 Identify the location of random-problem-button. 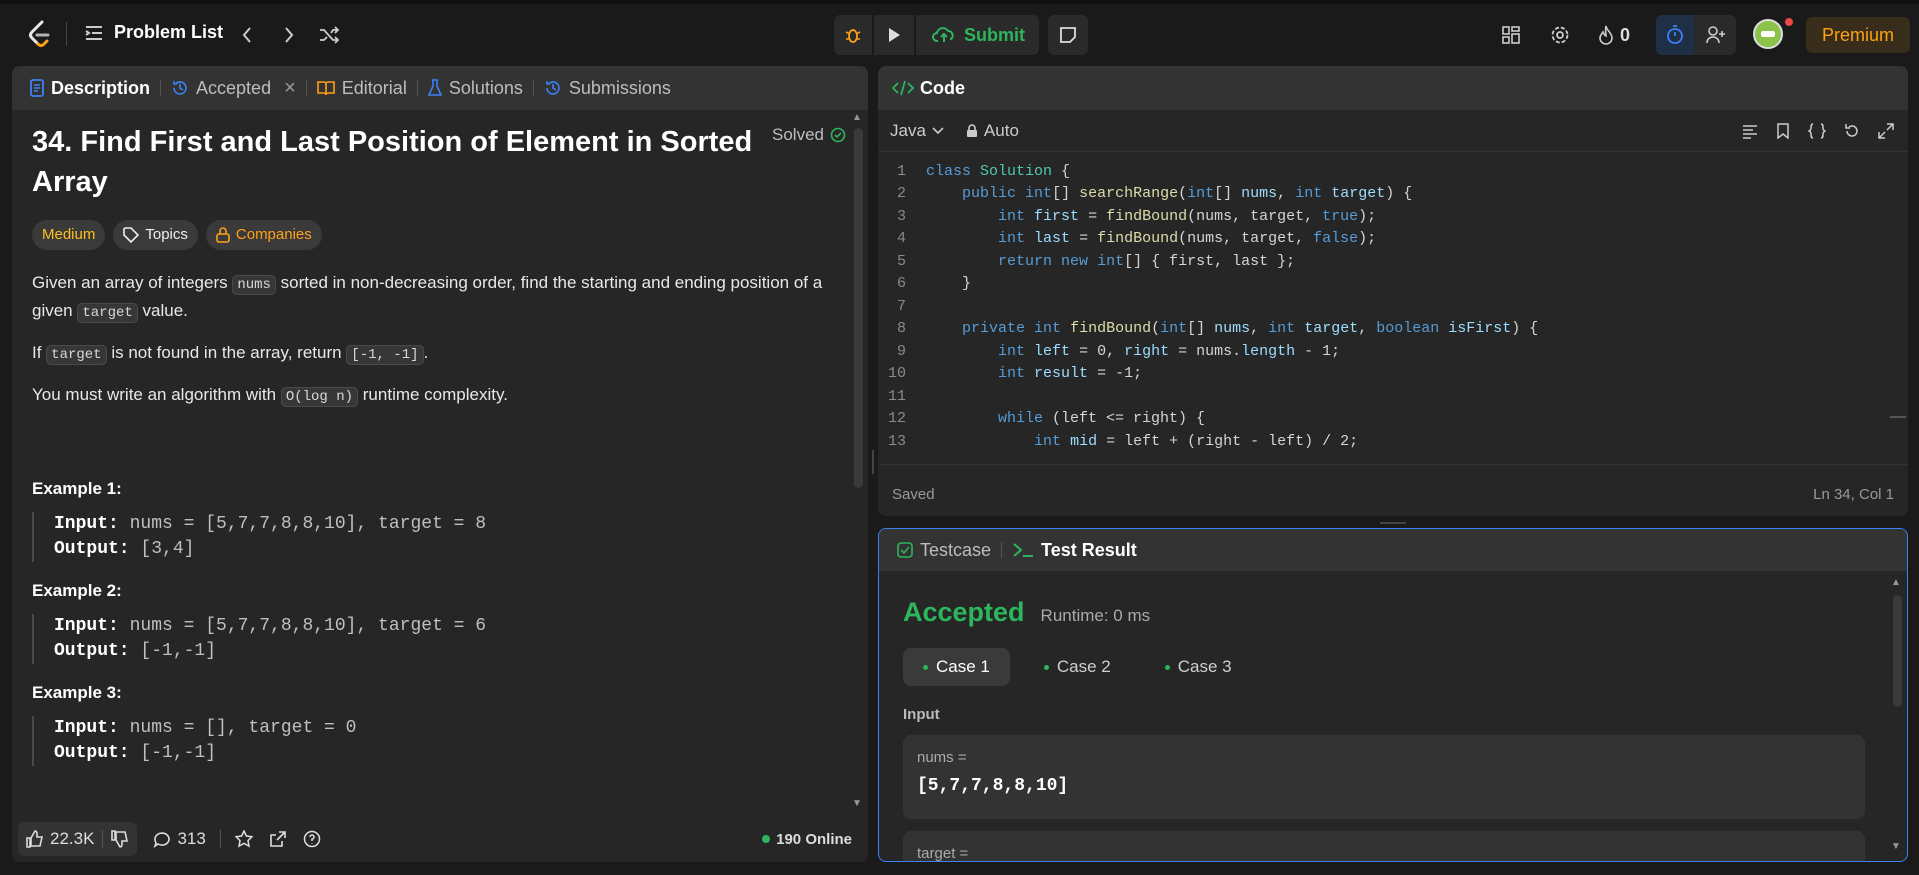
(329, 35).